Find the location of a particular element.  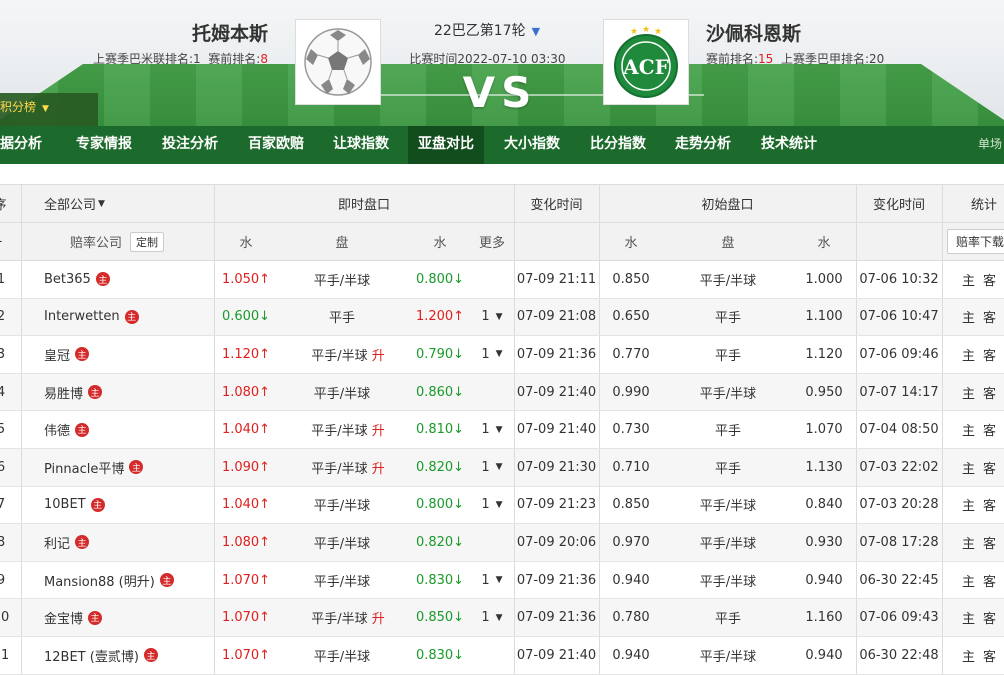

away-team-name: 沙佩科恩斯 is located at coordinates (753, 32).